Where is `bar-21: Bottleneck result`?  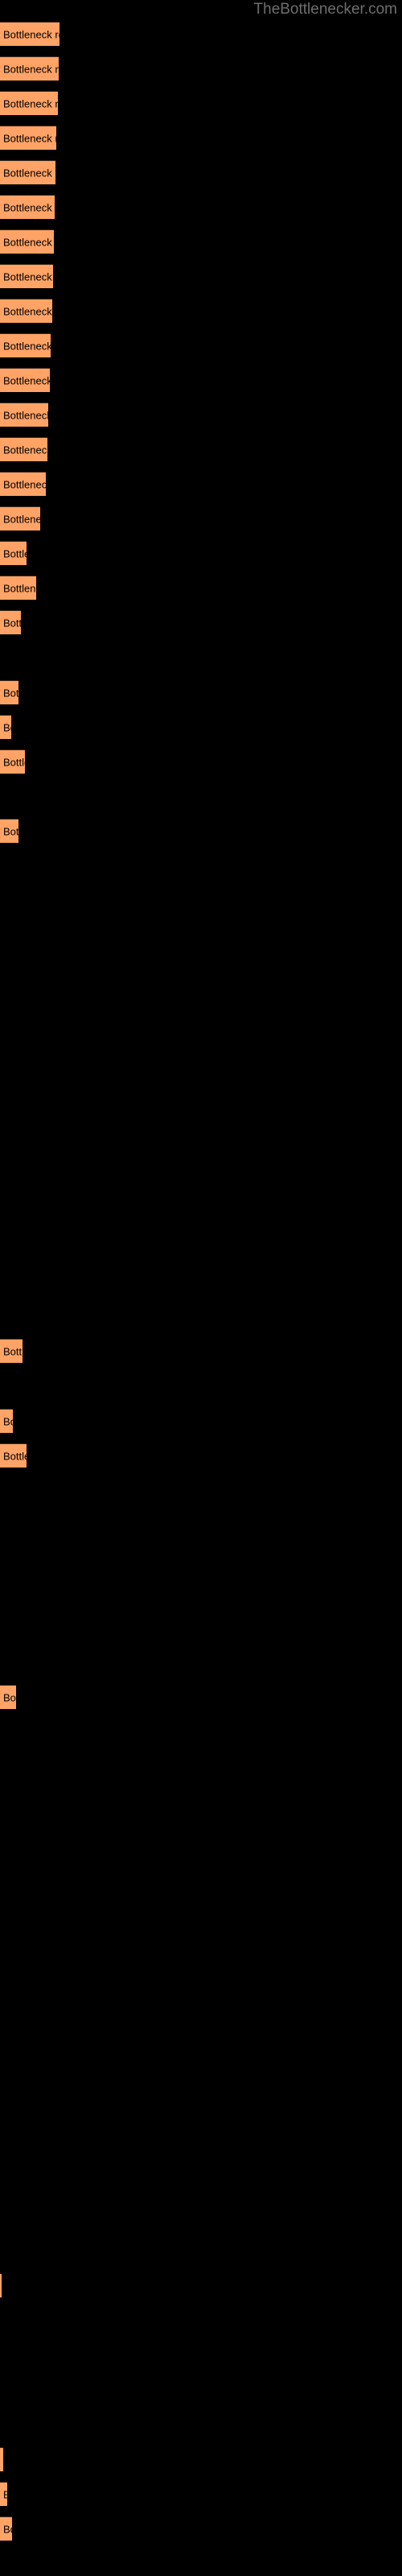
bar-21: Bottleneck result is located at coordinates (12, 761).